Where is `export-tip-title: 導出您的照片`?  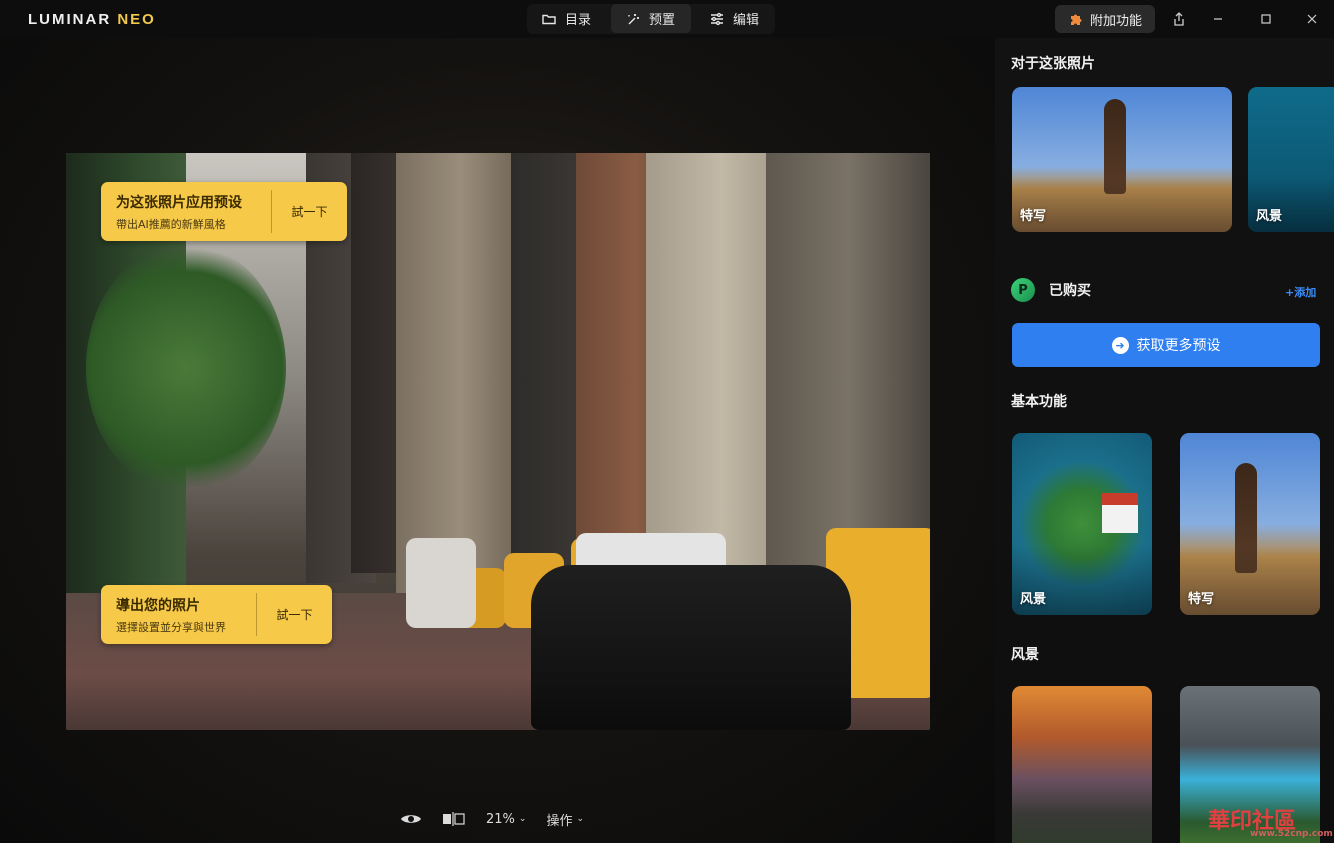
export-tip-title: 導出您的照片 is located at coordinates (158, 606).